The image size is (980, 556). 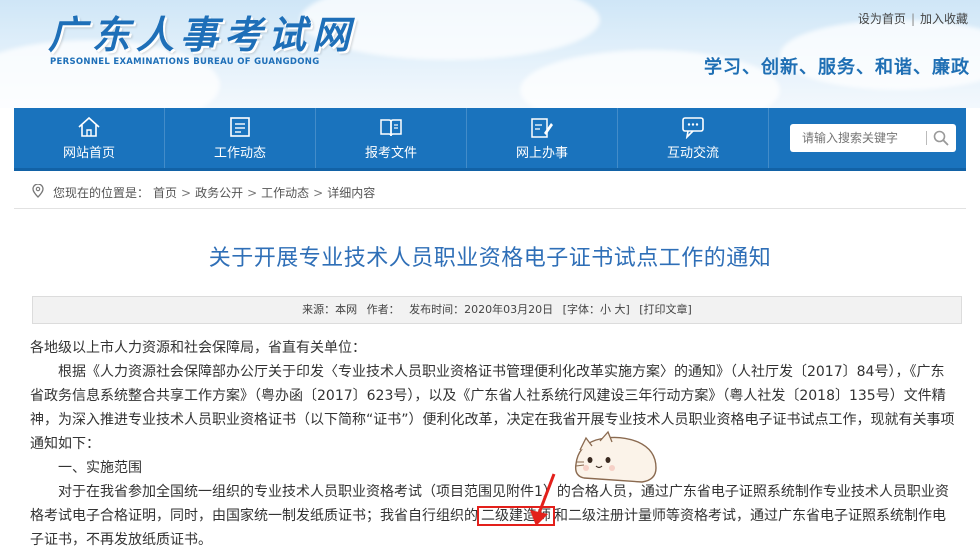 I want to click on main-nav: 网站首页 工作动态 报考文件 网上办事 互动交流 请输入搜索关键字, so click(x=490, y=139).